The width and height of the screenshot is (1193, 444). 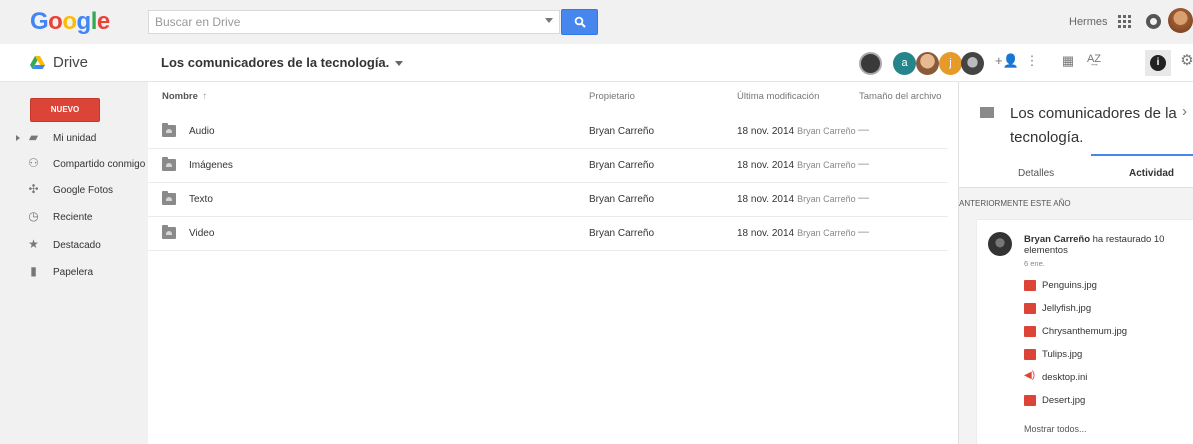 I want to click on file-name: Texto, so click(x=201, y=199).